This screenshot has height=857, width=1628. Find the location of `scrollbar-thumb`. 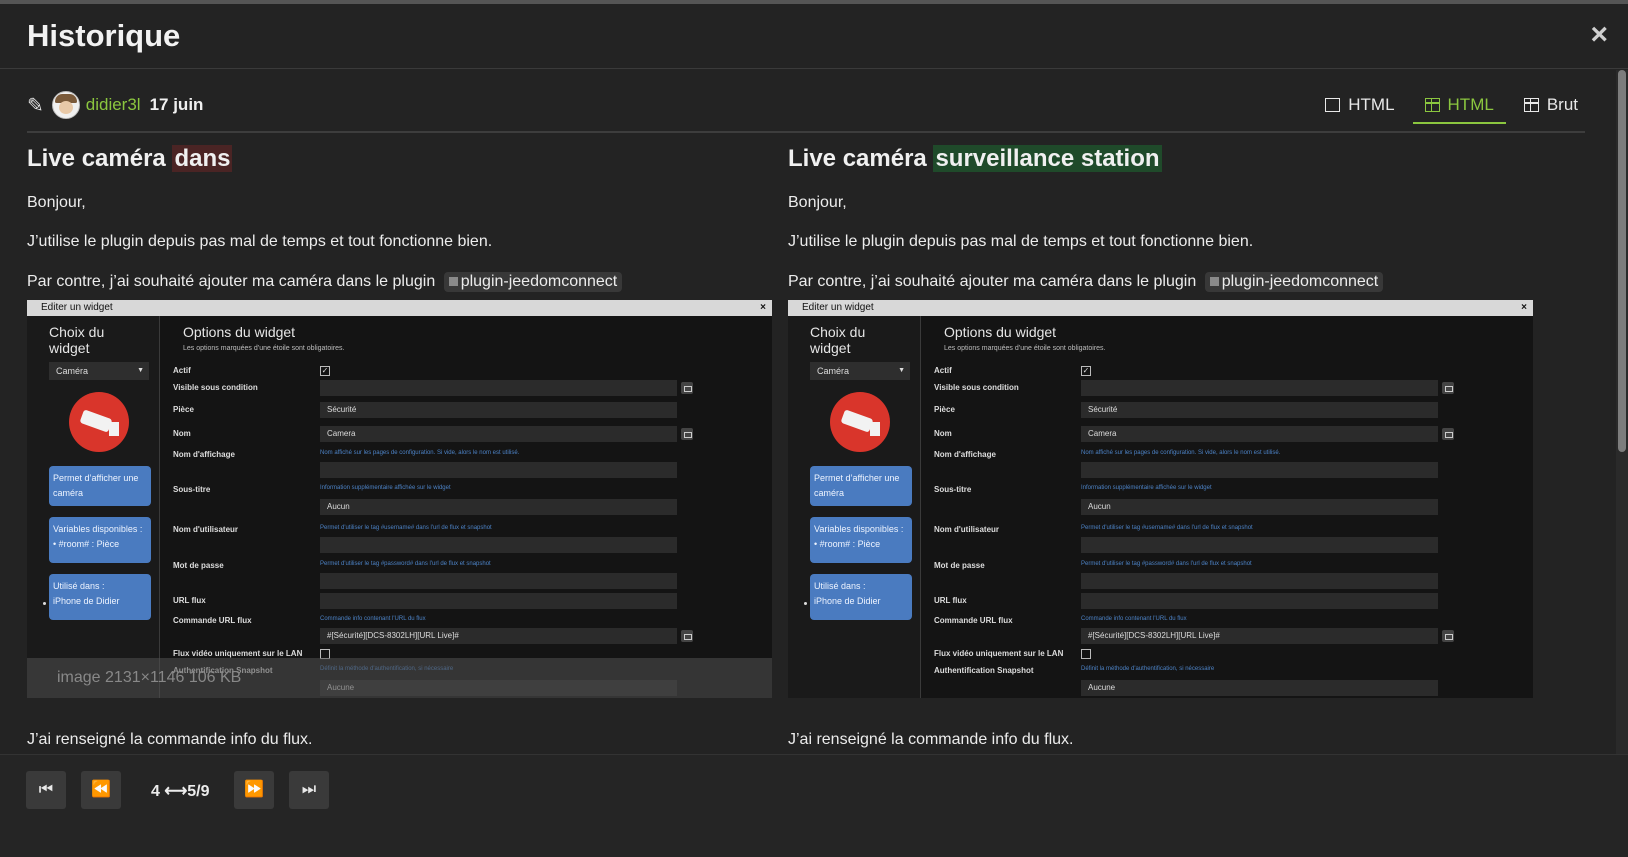

scrollbar-thumb is located at coordinates (1622, 261).